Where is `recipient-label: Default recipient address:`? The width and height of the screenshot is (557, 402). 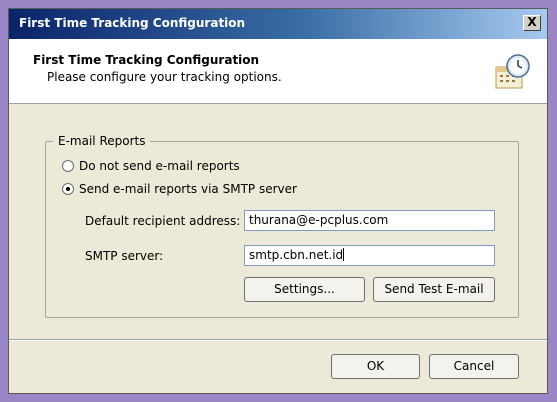
recipient-label: Default recipient address: is located at coordinates (163, 221).